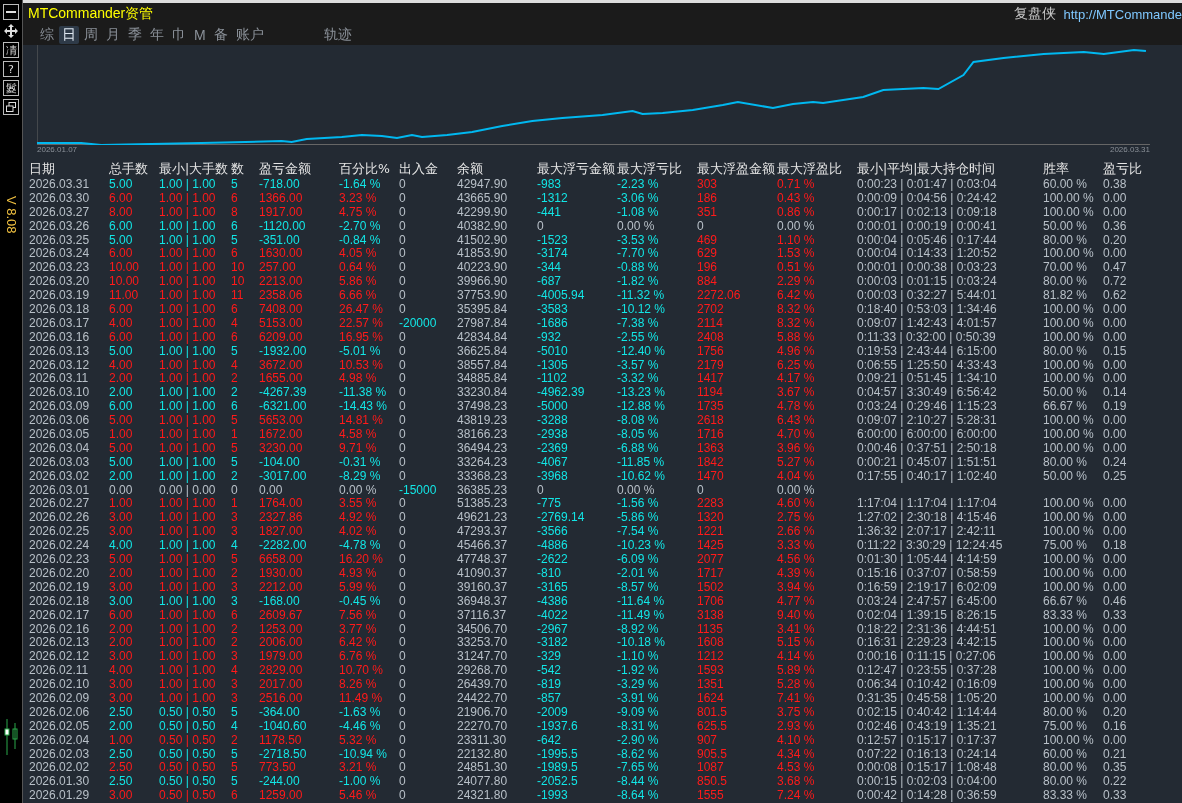 The image size is (1182, 803). What do you see at coordinates (483, 643) in the screenshot?
I see `table-cell-text: 33253.70` at bounding box center [483, 643].